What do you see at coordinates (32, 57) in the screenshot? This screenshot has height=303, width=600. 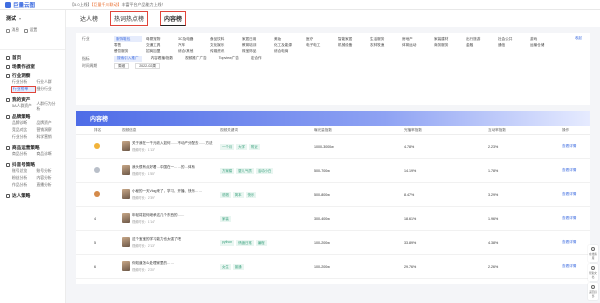 I see `sidebar-section: 首页` at bounding box center [32, 57].